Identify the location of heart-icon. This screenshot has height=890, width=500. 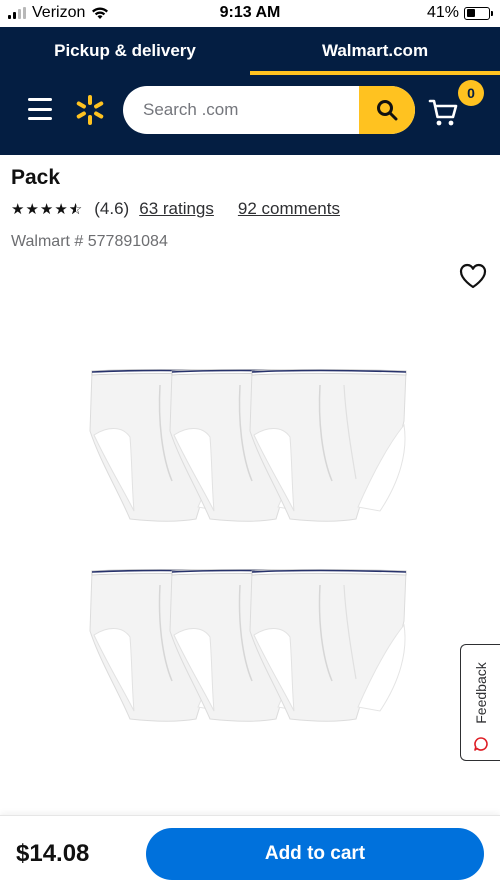
(473, 276).